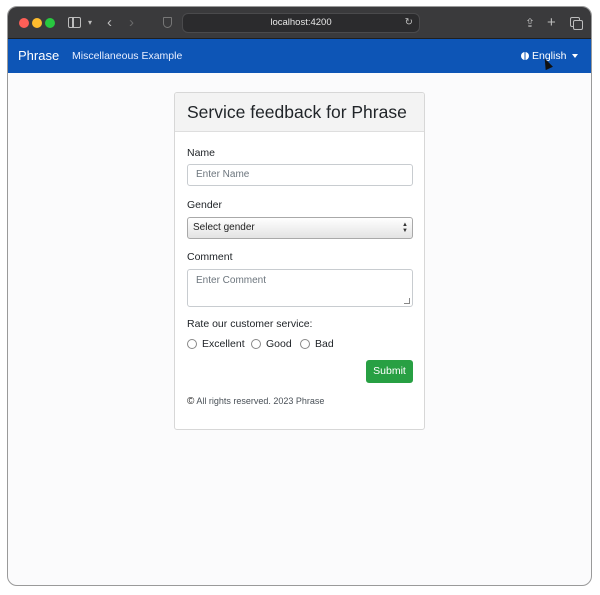 This screenshot has height=595, width=600. I want to click on globe-icon, so click(525, 55).